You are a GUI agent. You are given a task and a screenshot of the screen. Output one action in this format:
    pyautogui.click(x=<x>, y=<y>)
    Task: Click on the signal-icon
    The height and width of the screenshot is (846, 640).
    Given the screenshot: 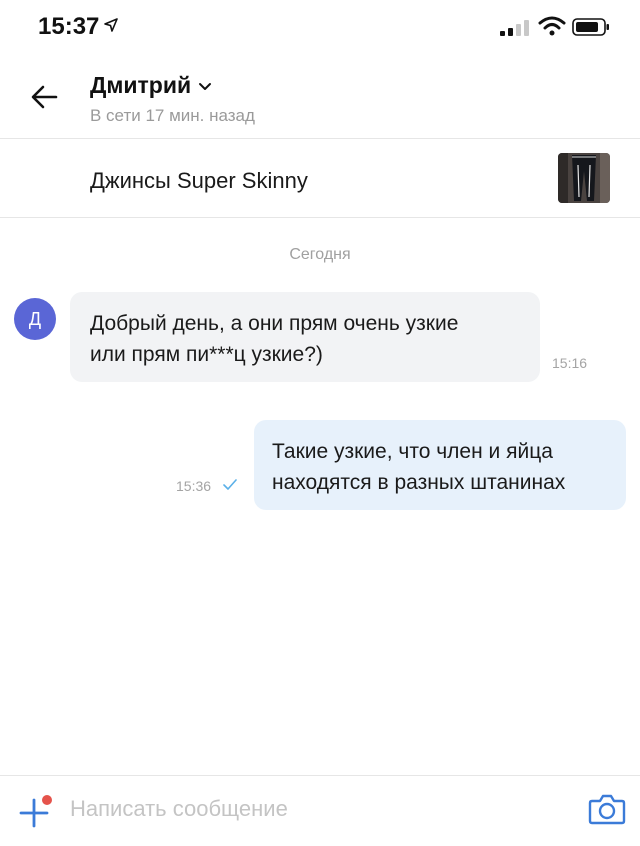 What is the action you would take?
    pyautogui.click(x=514, y=28)
    